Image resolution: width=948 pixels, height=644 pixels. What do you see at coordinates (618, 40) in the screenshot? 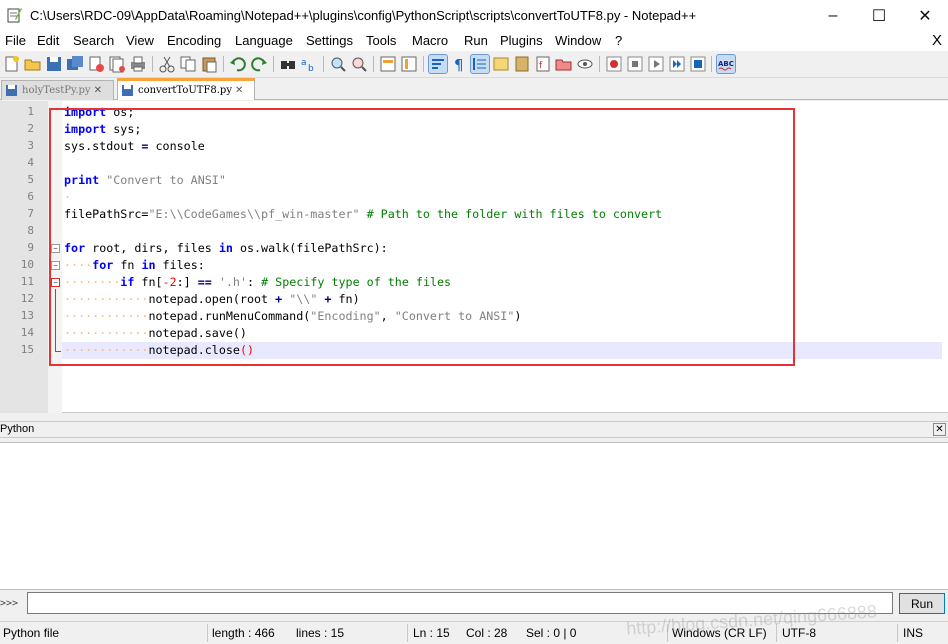
I see `menu-help: ?` at bounding box center [618, 40].